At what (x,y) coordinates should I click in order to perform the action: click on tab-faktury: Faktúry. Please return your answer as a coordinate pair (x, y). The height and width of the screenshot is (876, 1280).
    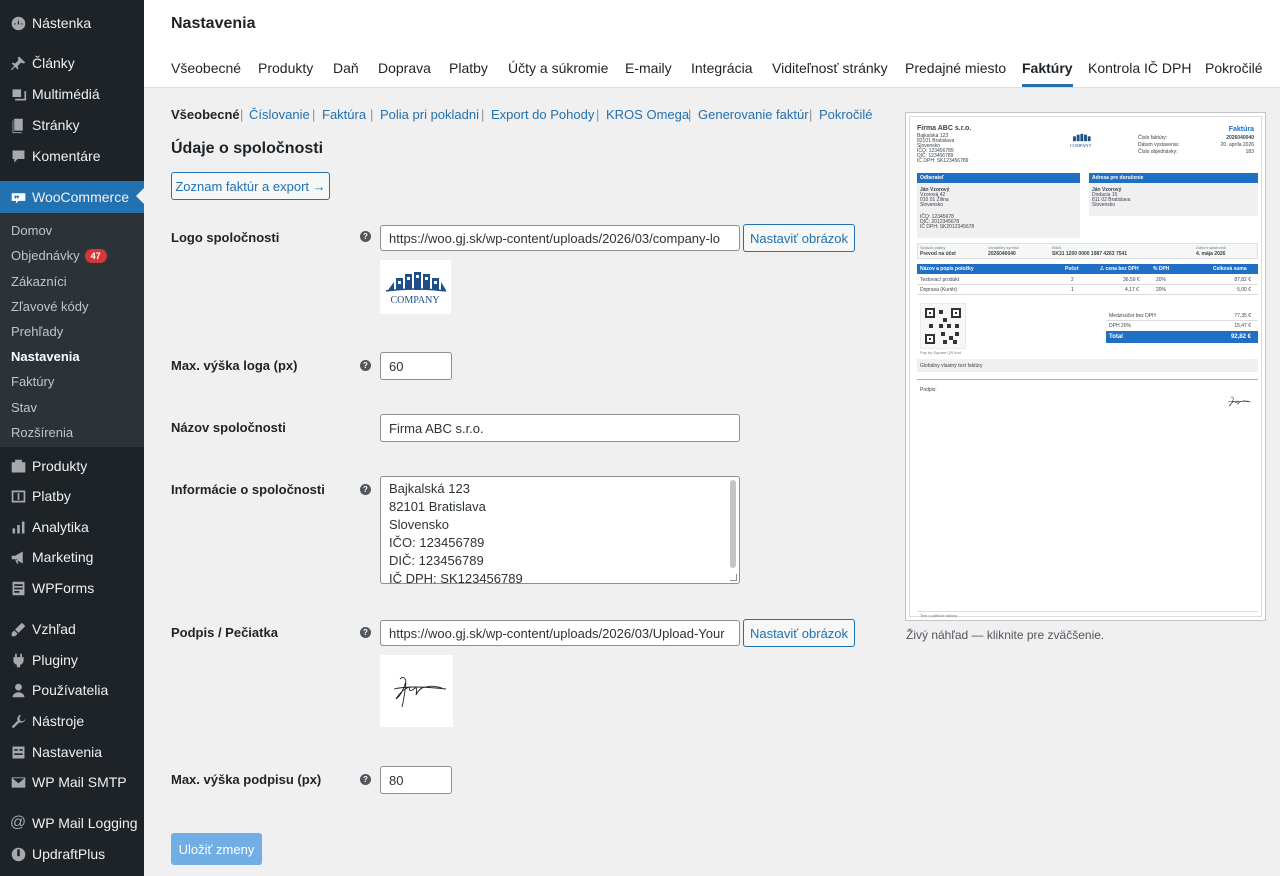
    Looking at the image, I should click on (1047, 73).